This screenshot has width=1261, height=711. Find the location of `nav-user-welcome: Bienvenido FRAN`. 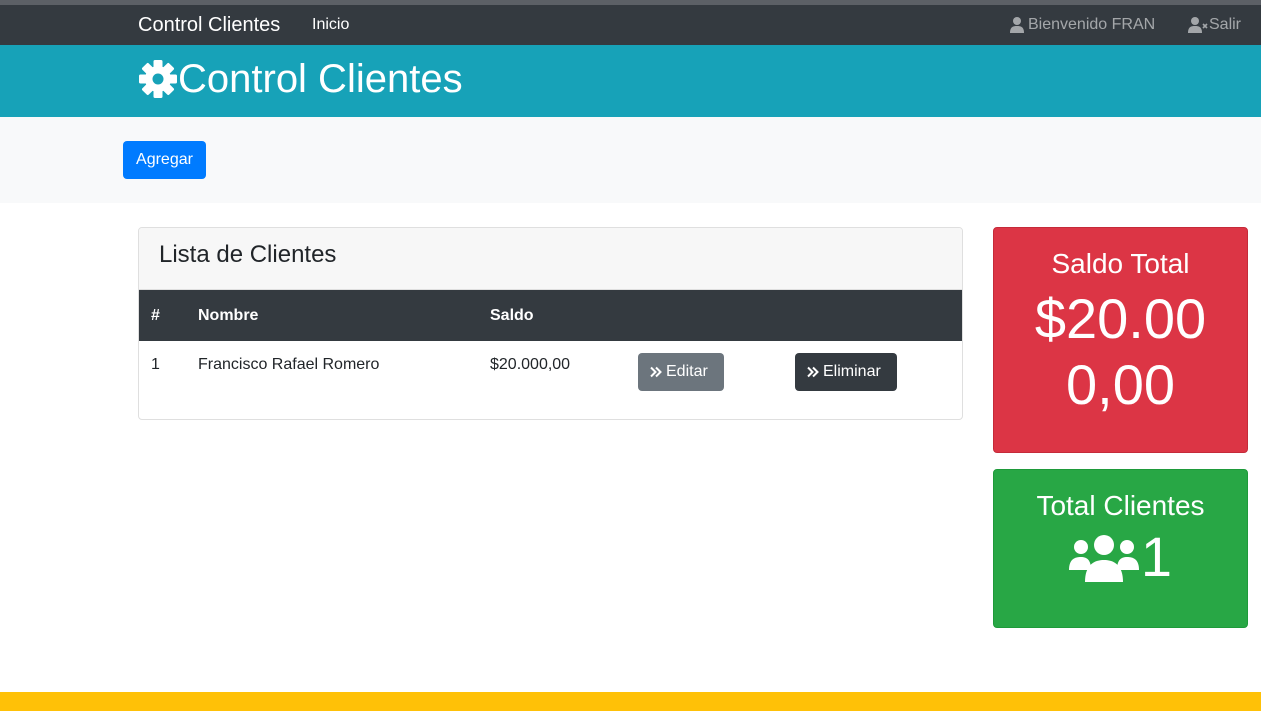

nav-user-welcome: Bienvenido FRAN is located at coordinates (1082, 25).